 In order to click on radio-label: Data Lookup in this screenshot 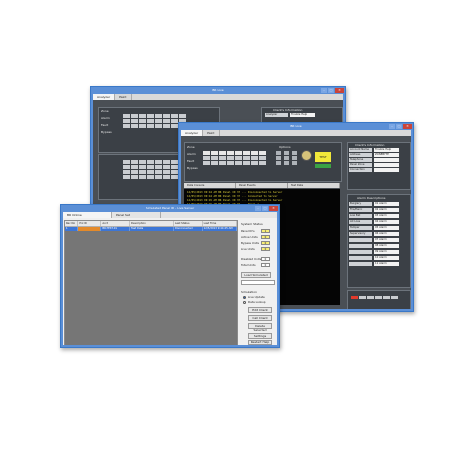, I will do `click(257, 302)`.